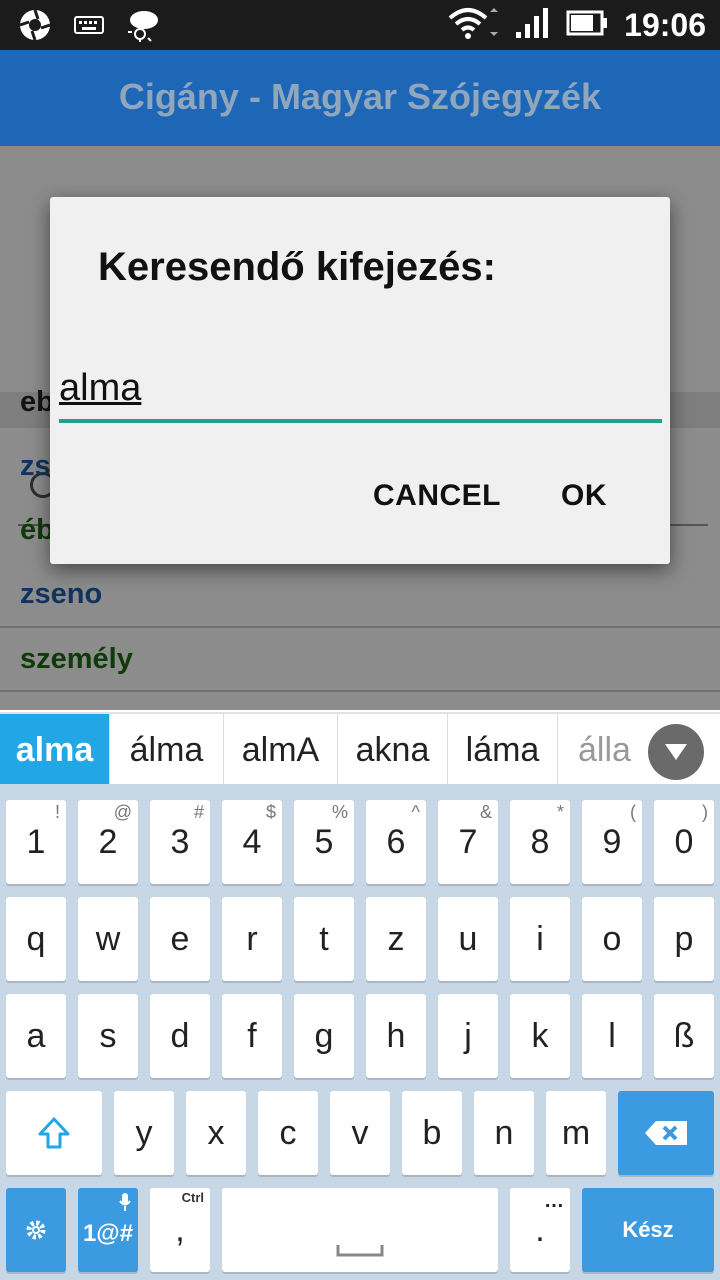 This screenshot has width=720, height=1280. I want to click on weather-icon, so click(144, 27).